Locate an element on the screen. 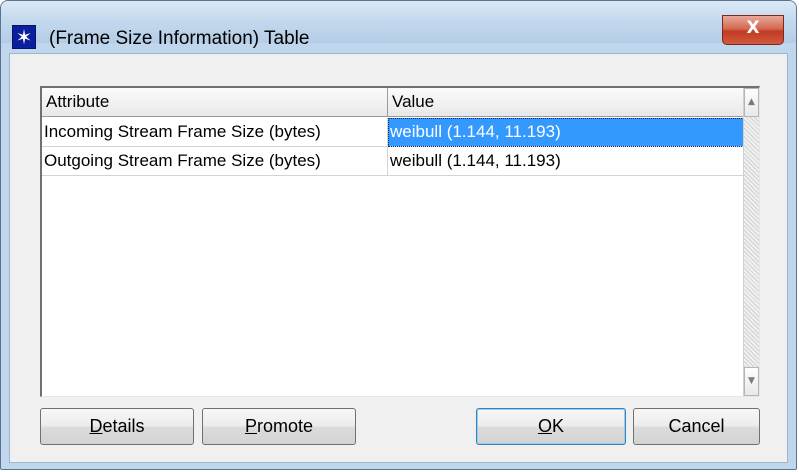  asterisk-star-icon: ✶ is located at coordinates (24, 37).